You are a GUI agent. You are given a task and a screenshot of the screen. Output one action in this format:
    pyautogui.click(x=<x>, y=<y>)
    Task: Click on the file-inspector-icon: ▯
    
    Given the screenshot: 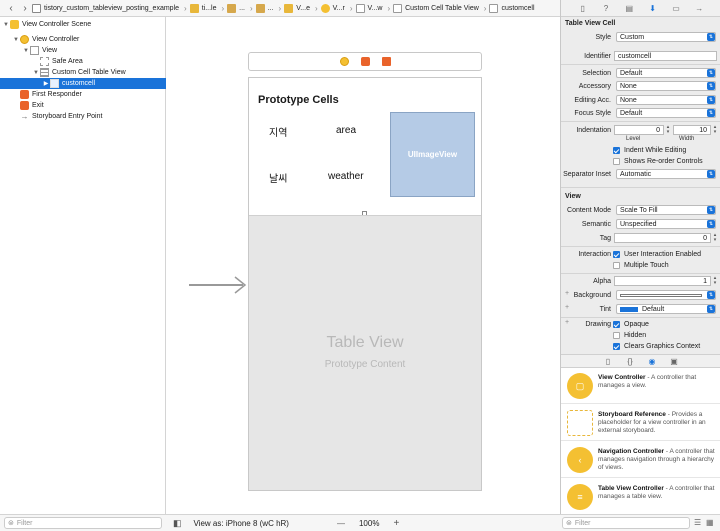 What is the action you would take?
    pyautogui.click(x=583, y=8)
    